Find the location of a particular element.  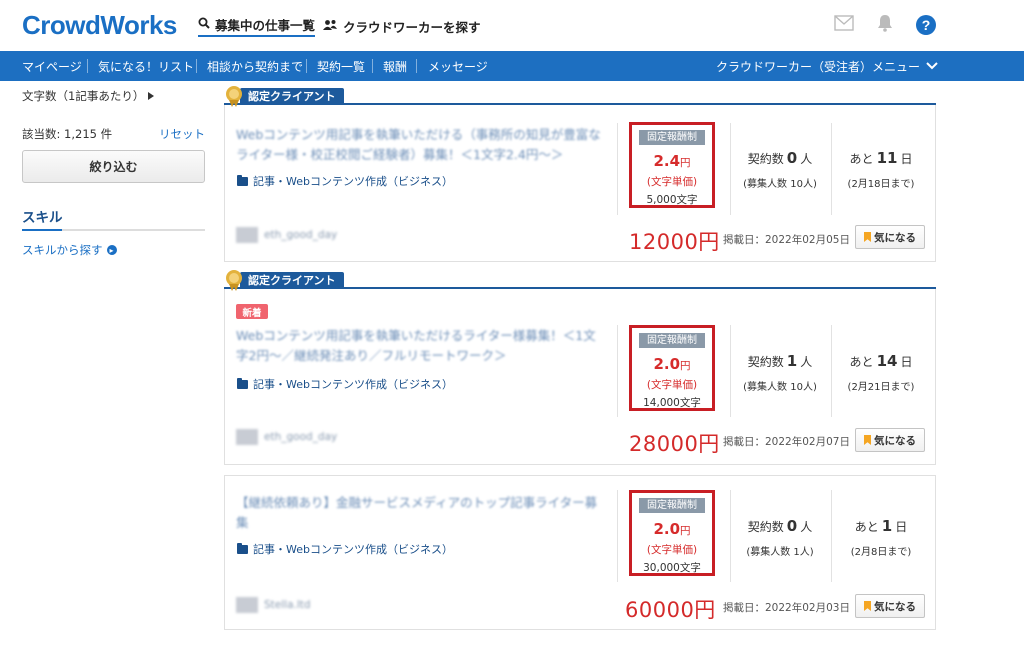

bell-icon is located at coordinates (885, 24).